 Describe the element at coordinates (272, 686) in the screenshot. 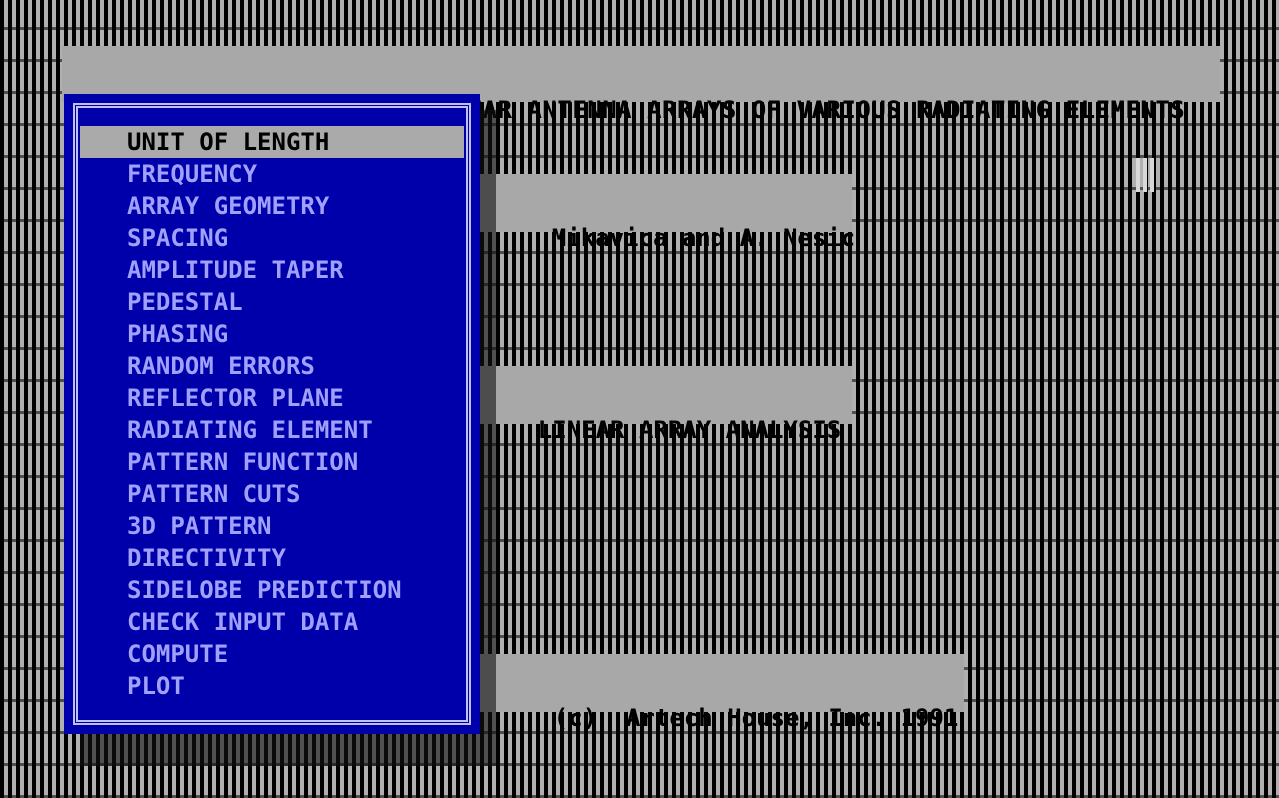

I see `menu-item-plot: PLOT` at that location.